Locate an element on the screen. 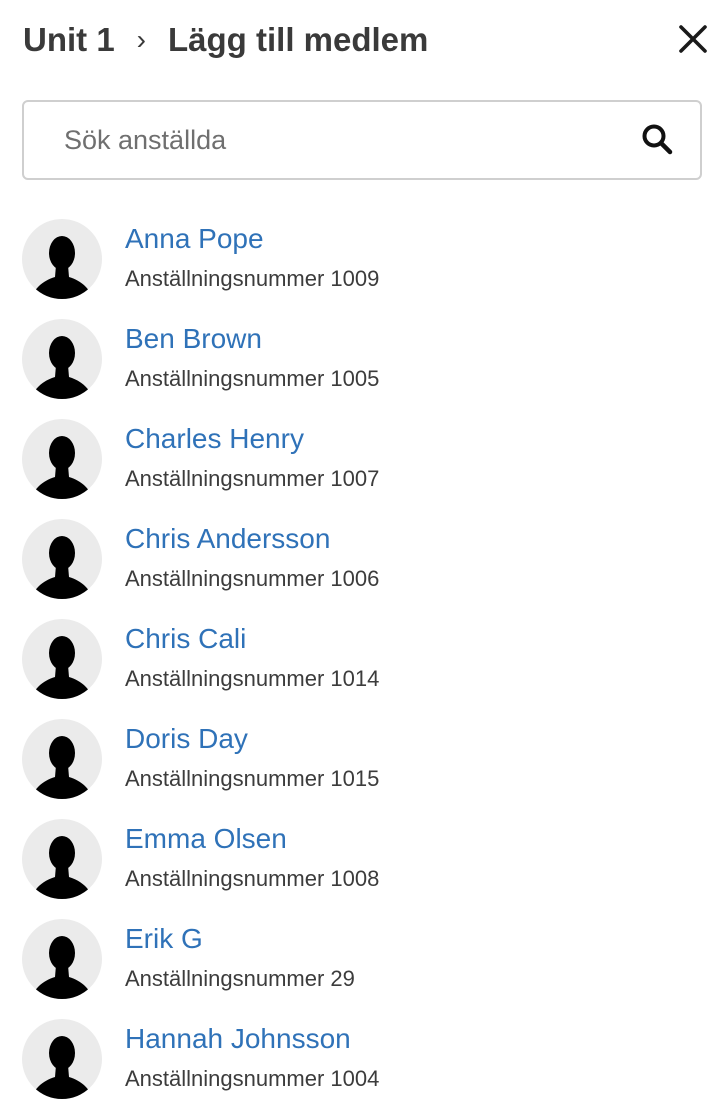 This screenshot has height=1119, width=724. close-icon is located at coordinates (693, 39).